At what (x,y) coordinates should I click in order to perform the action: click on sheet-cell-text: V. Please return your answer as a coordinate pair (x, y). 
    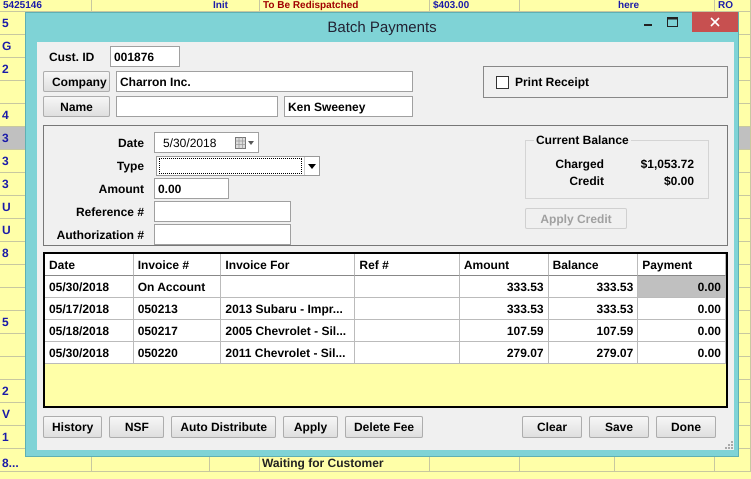
    Looking at the image, I should click on (6, 414).